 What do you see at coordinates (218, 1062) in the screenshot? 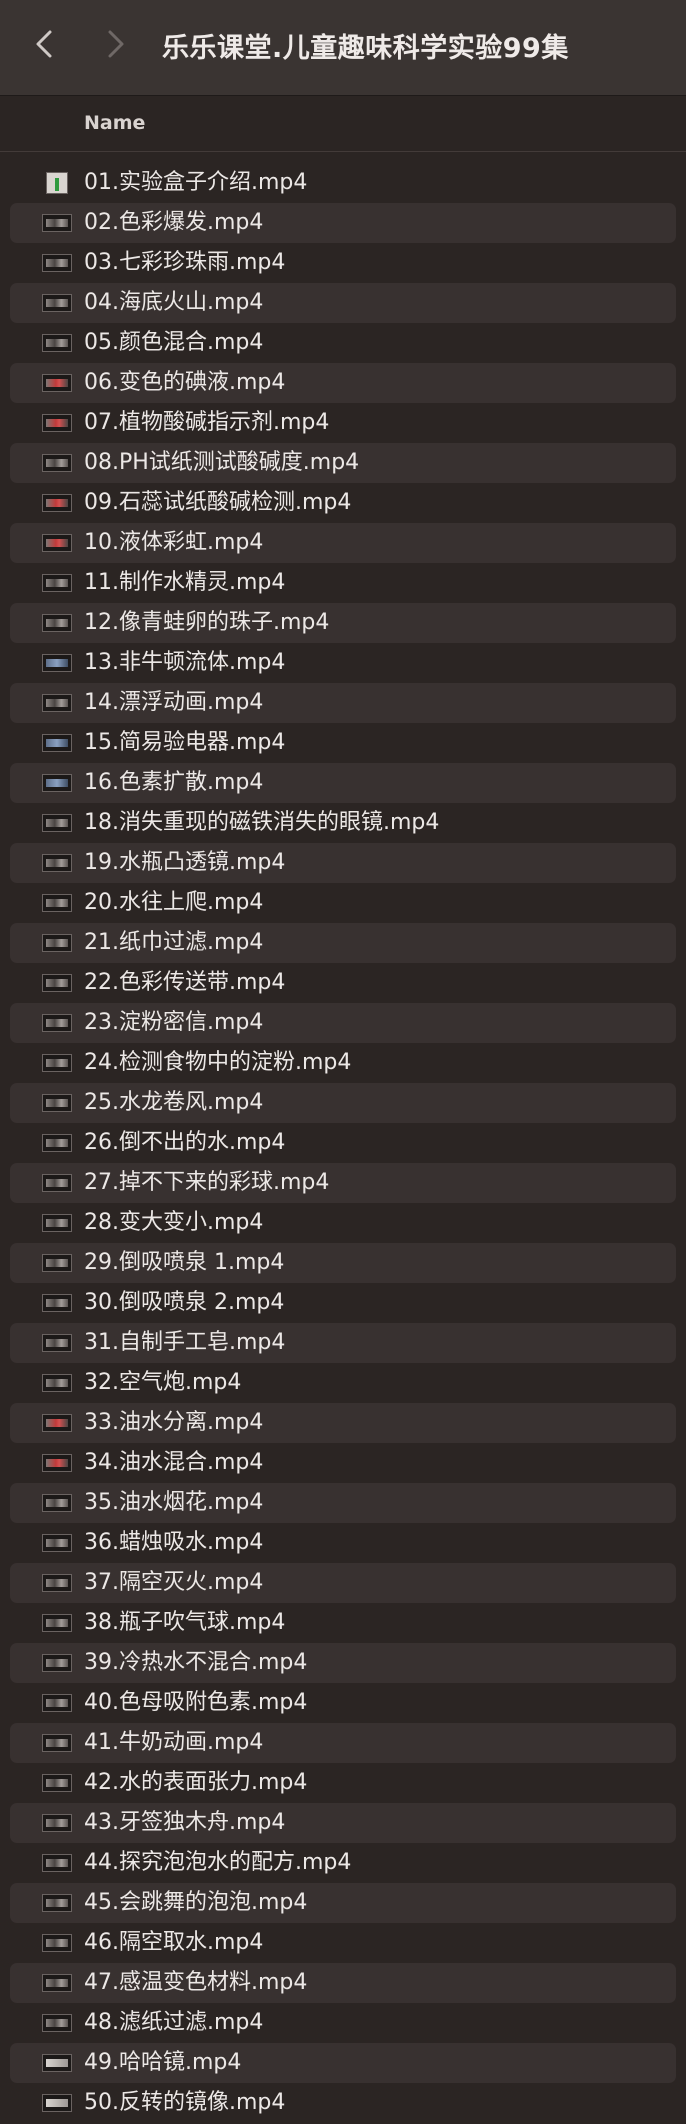
I see `file-name: 24.检测食物中的淀粉.mp4` at bounding box center [218, 1062].